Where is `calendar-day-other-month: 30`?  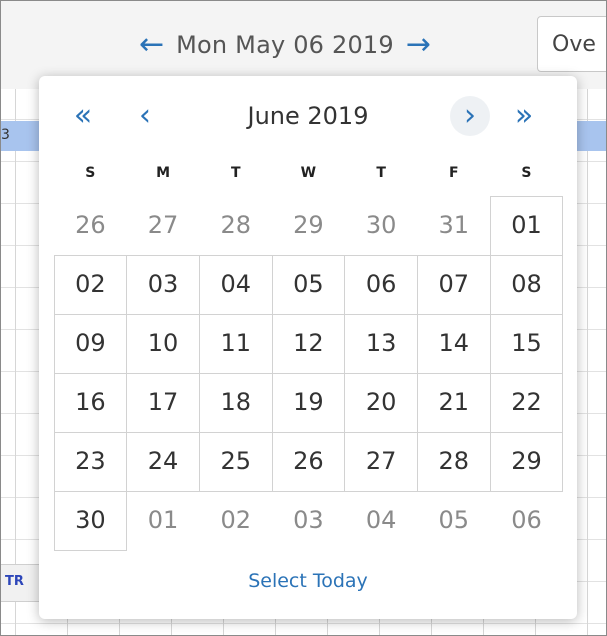 calendar-day-other-month: 30 is located at coordinates (381, 226).